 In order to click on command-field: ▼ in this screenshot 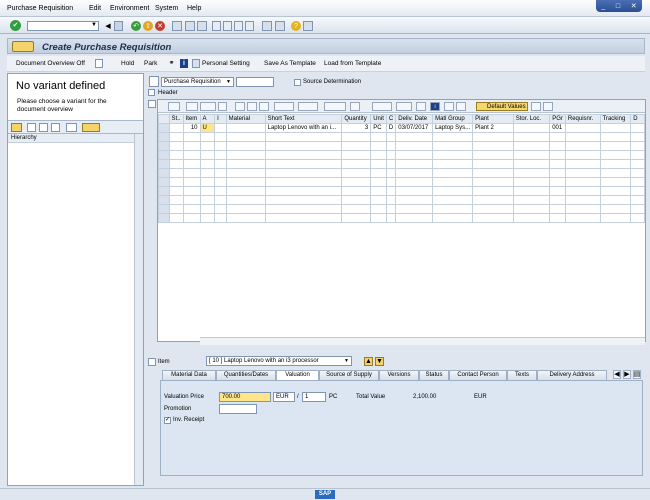, I will do `click(63, 26)`.